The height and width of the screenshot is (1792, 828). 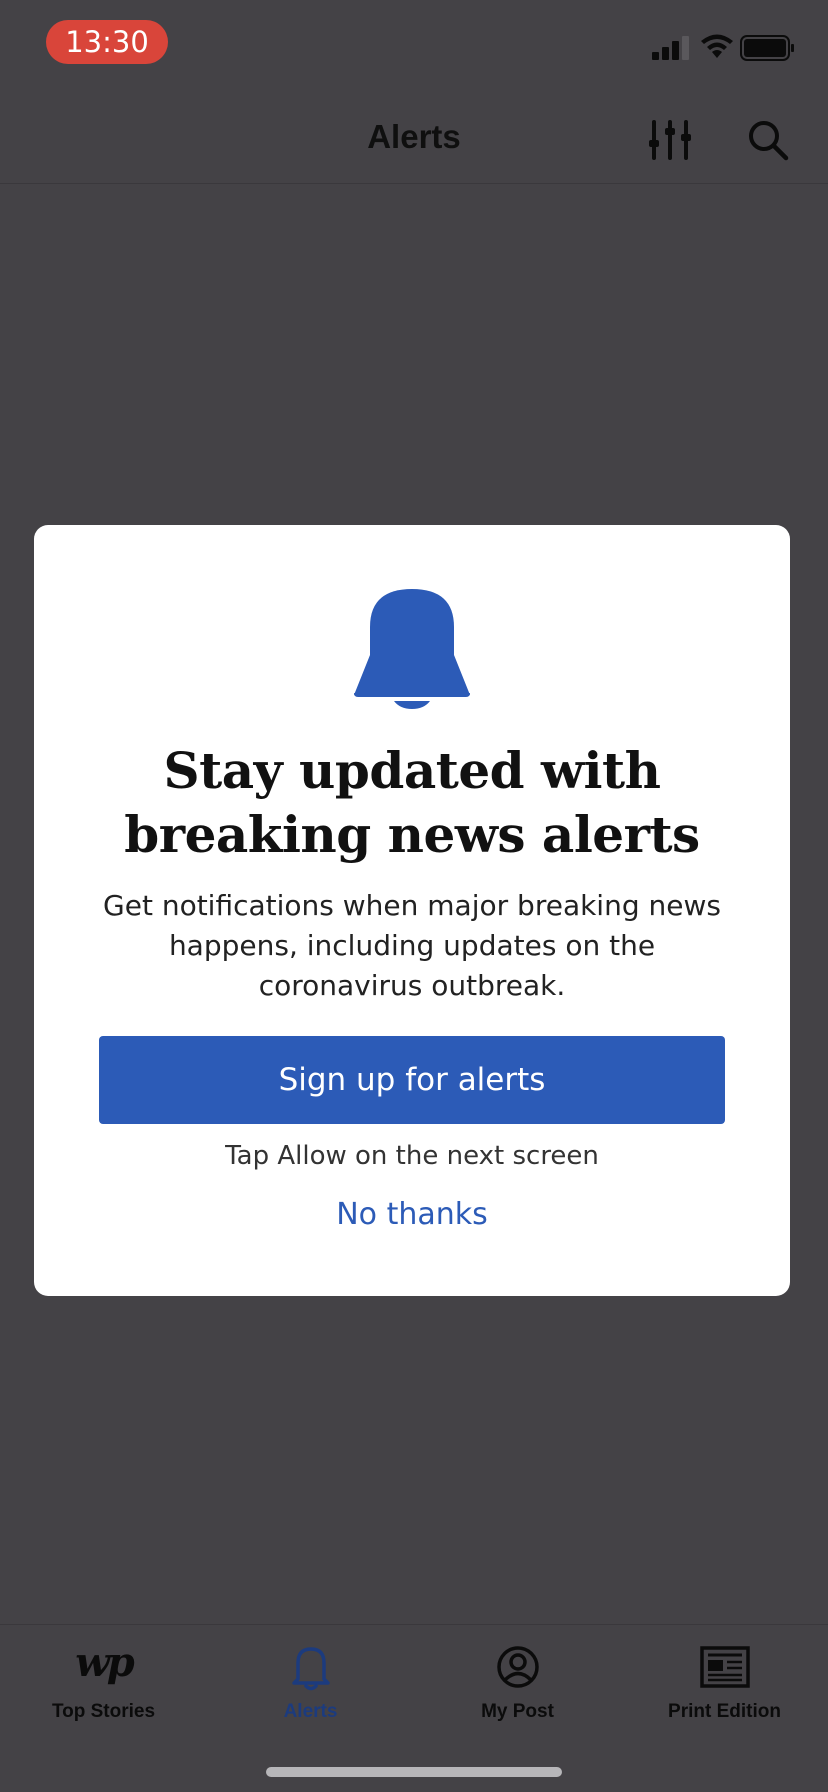 I want to click on dialog-title-line: breaking news alerts, so click(x=412, y=834).